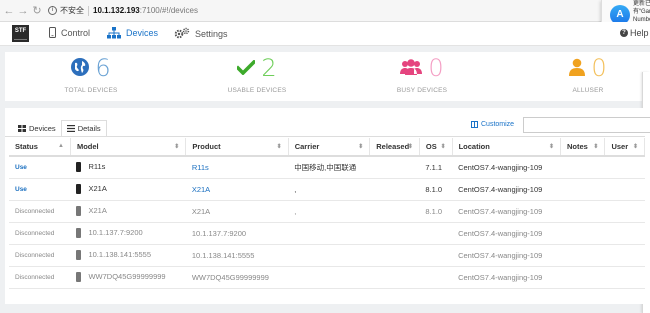 The width and height of the screenshot is (650, 313). I want to click on user-icon, so click(577, 68).